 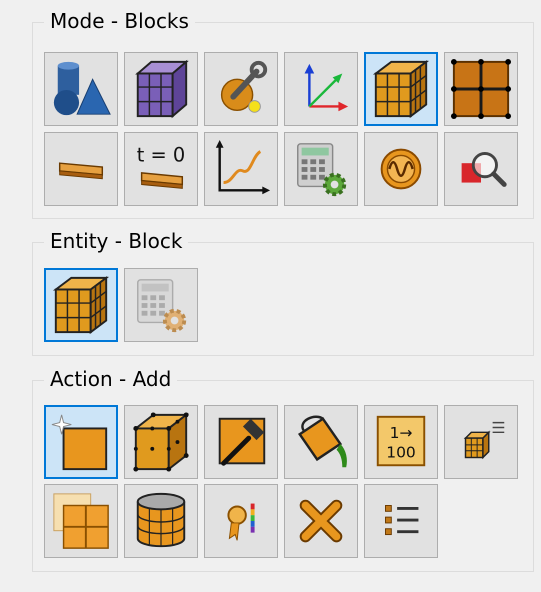 I want to click on action-button-new-block, so click(x=81, y=442).